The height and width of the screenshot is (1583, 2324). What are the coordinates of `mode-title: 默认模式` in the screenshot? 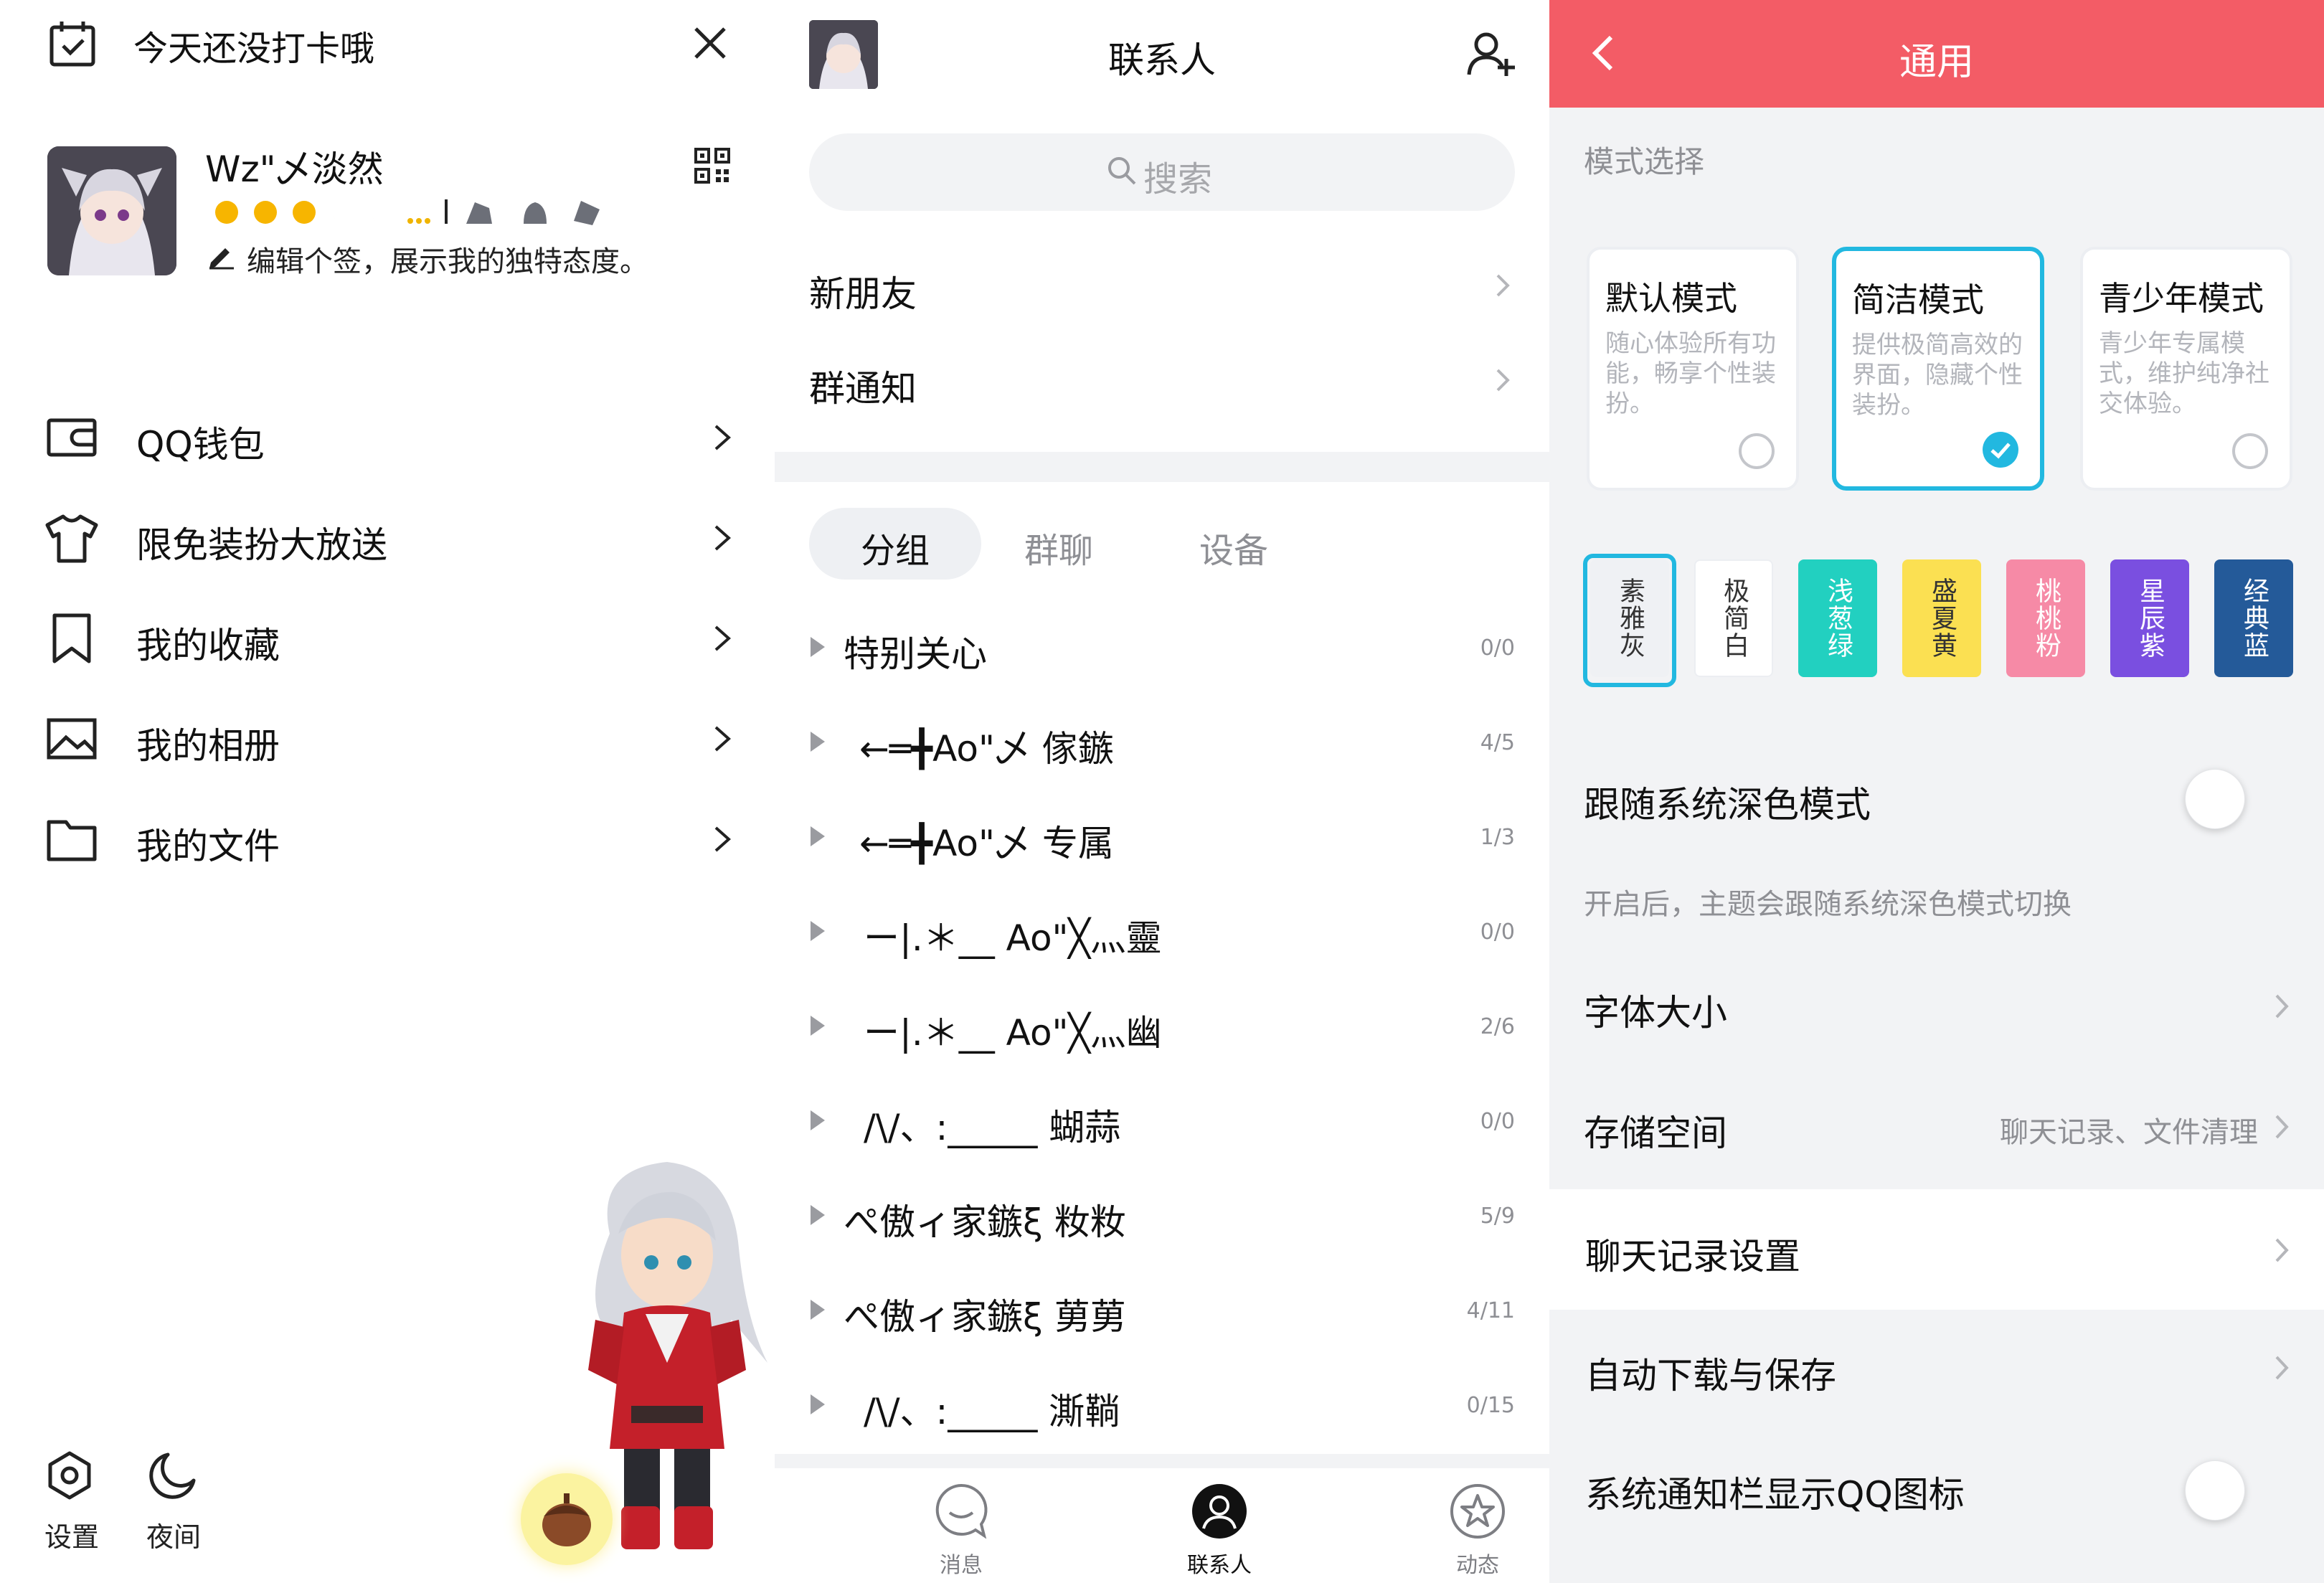 It's located at (1671, 298).